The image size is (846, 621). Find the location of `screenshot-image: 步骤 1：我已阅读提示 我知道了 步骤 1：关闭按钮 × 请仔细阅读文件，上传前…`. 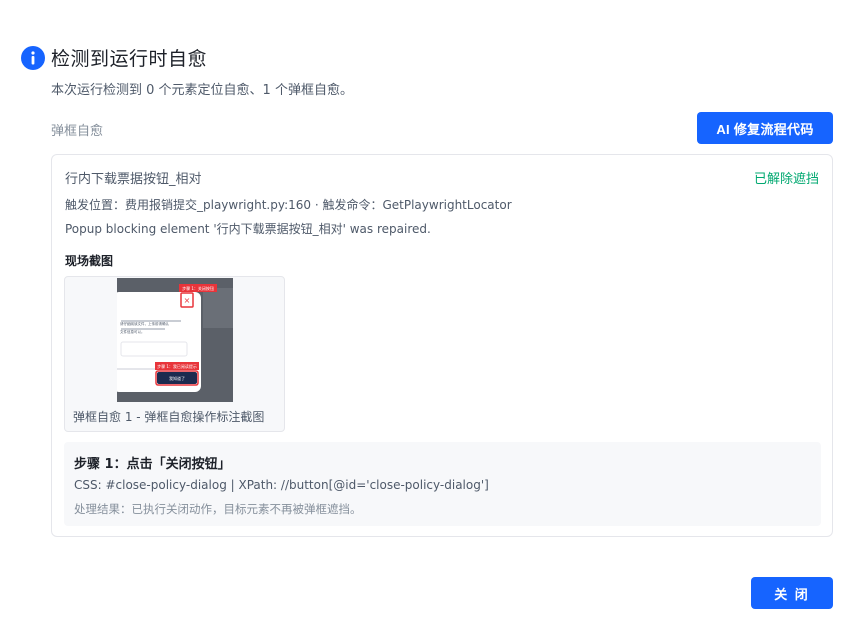

screenshot-image: 步骤 1：我已阅读提示 我知道了 步骤 1：关闭按钮 × 请仔细阅读文件，上传前… is located at coordinates (175, 340).